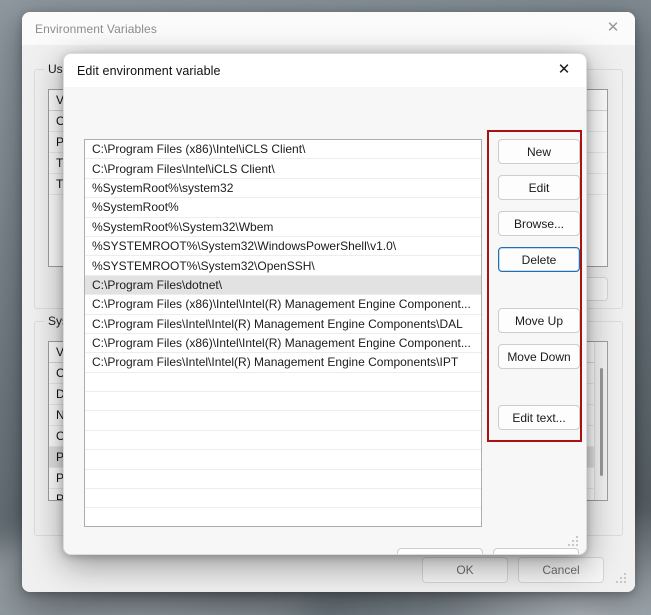 This screenshot has width=651, height=615. What do you see at coordinates (283, 208) in the screenshot?
I see `path-list-item: %SystemRoot%` at bounding box center [283, 208].